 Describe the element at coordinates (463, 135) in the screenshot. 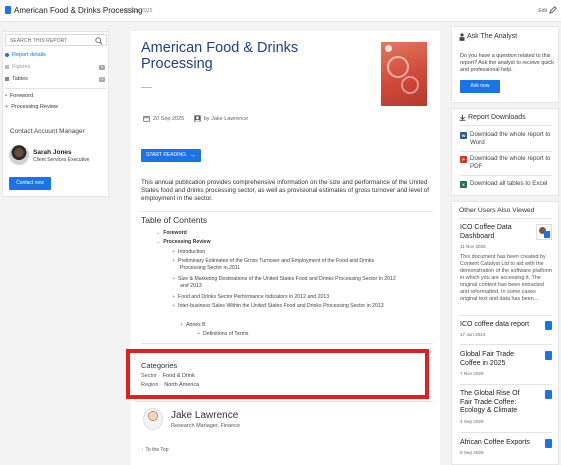

I see `word-icon: W` at that location.